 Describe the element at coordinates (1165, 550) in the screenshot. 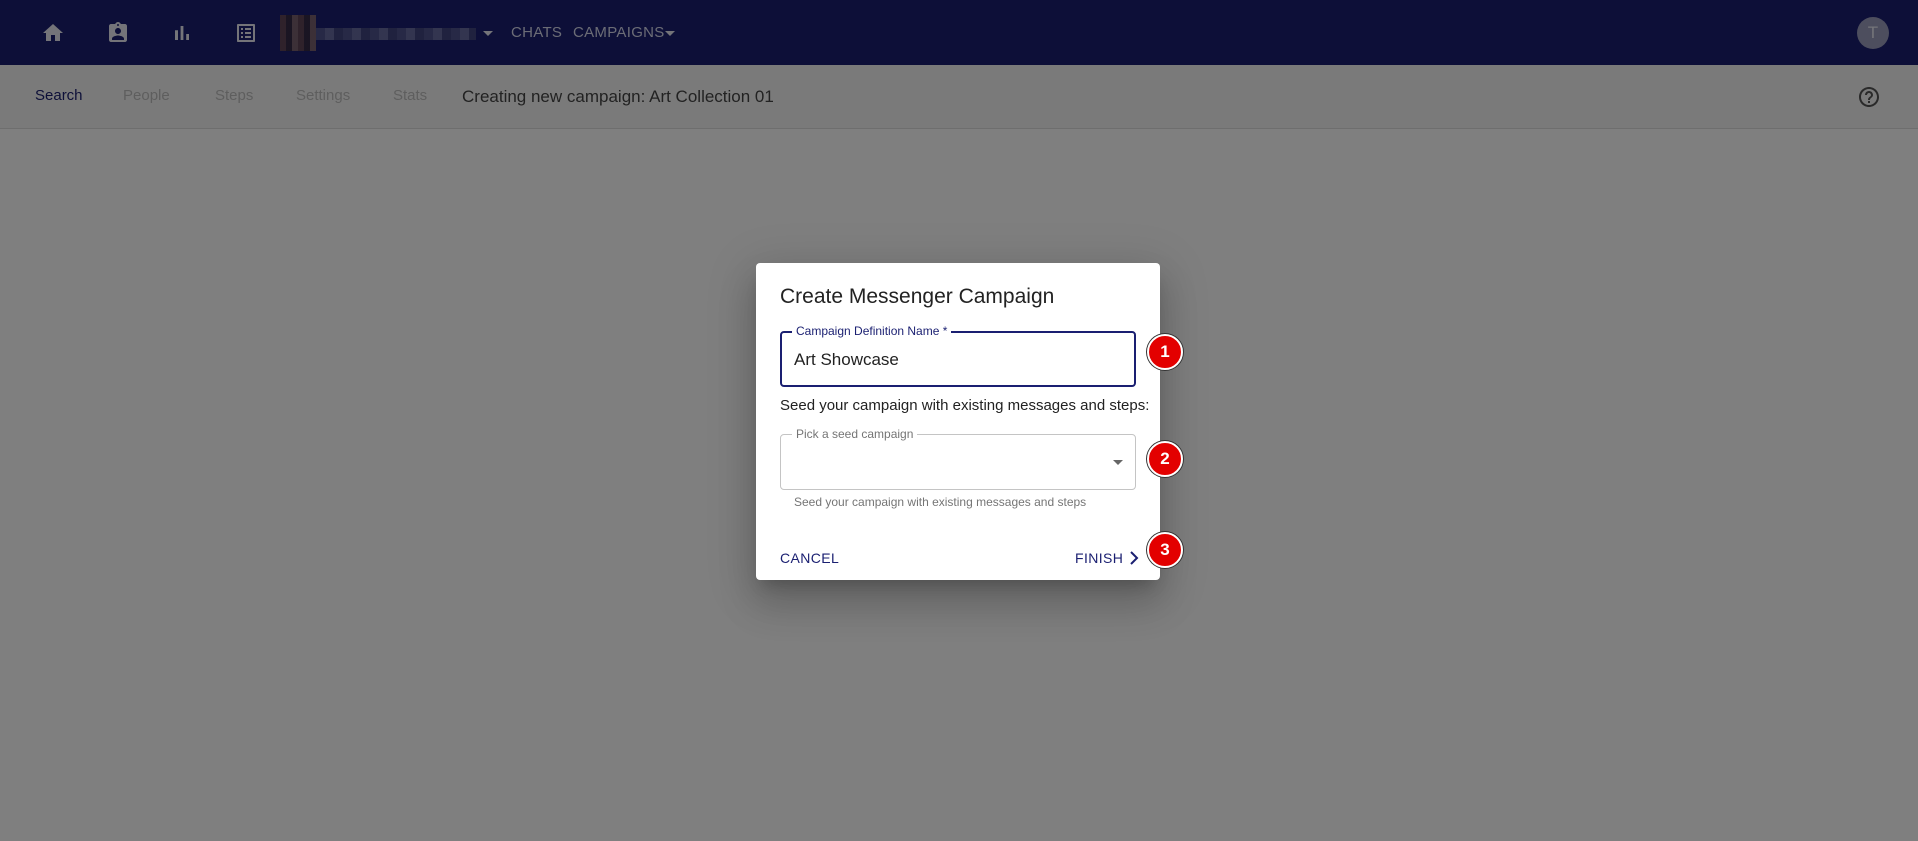

I see `annotation-marker-3: 3` at that location.